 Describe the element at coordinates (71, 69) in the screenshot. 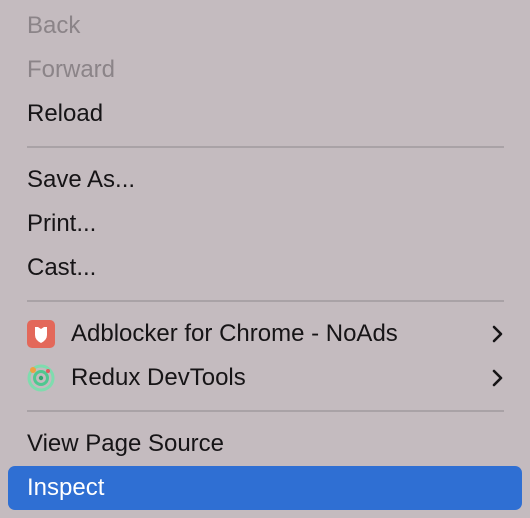

I see `menu-item-forward-label: Forward` at that location.